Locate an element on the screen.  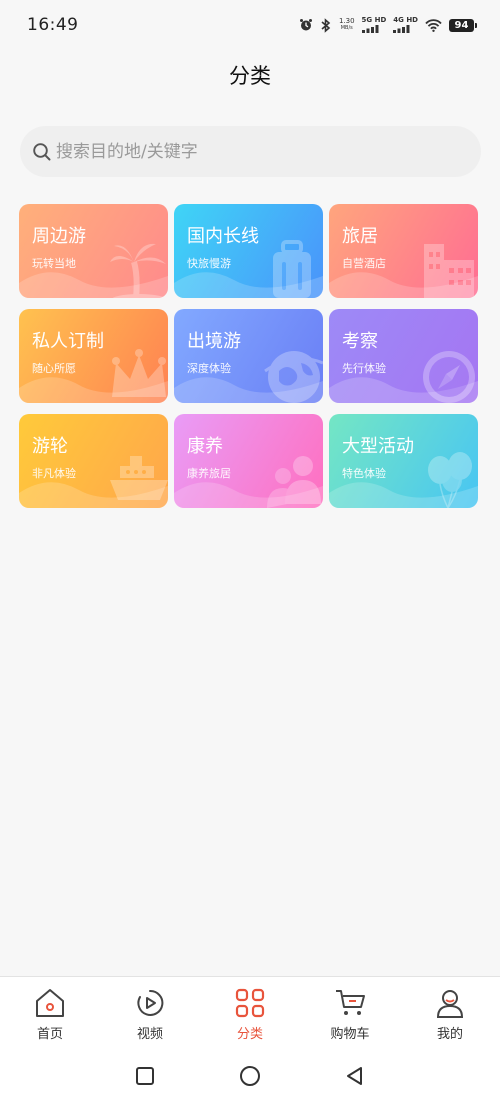
wifi-icon is located at coordinates (433, 25).